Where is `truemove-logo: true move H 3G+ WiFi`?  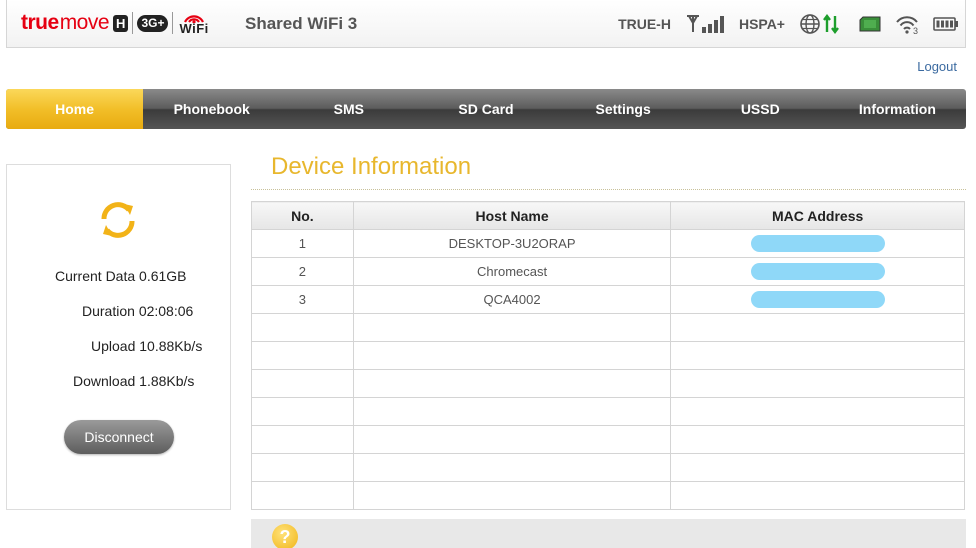 truemove-logo: true move H 3G+ WiFi is located at coordinates (115, 23).